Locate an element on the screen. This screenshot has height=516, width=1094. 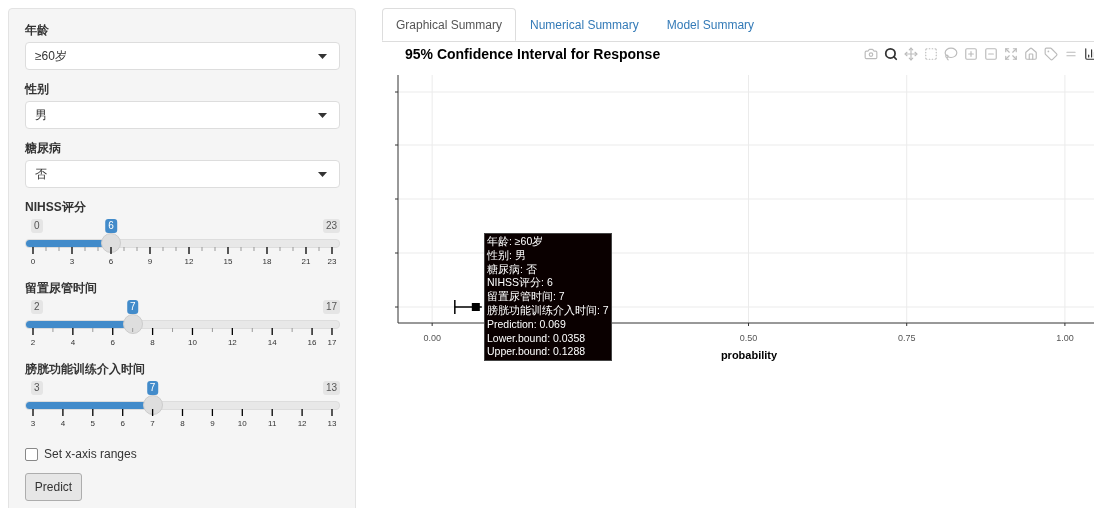
slider-label: 留置尿管时间 is located at coordinates (61, 288).